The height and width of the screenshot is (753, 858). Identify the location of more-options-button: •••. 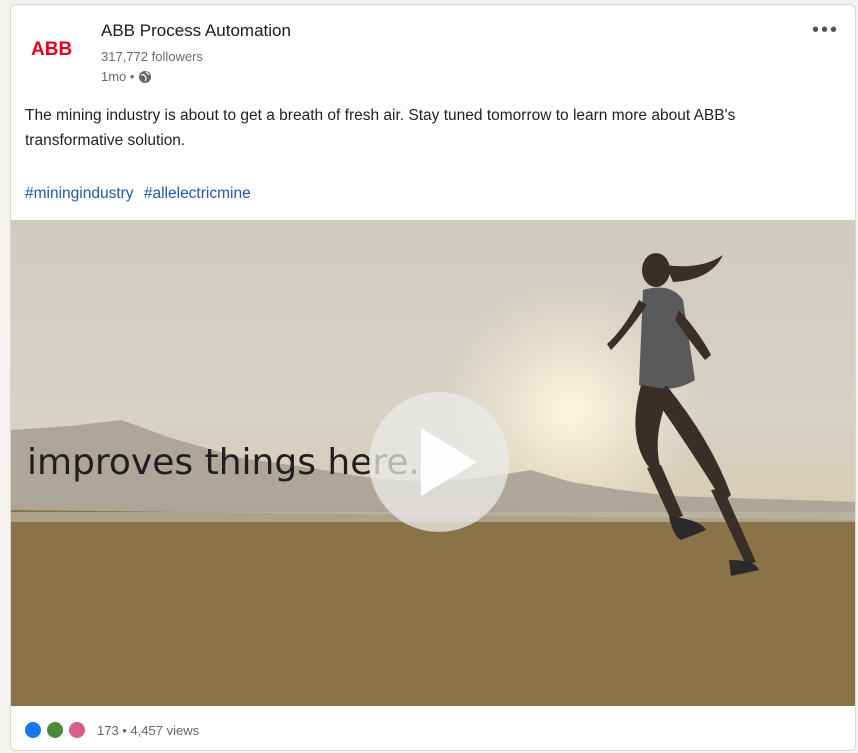
(825, 30).